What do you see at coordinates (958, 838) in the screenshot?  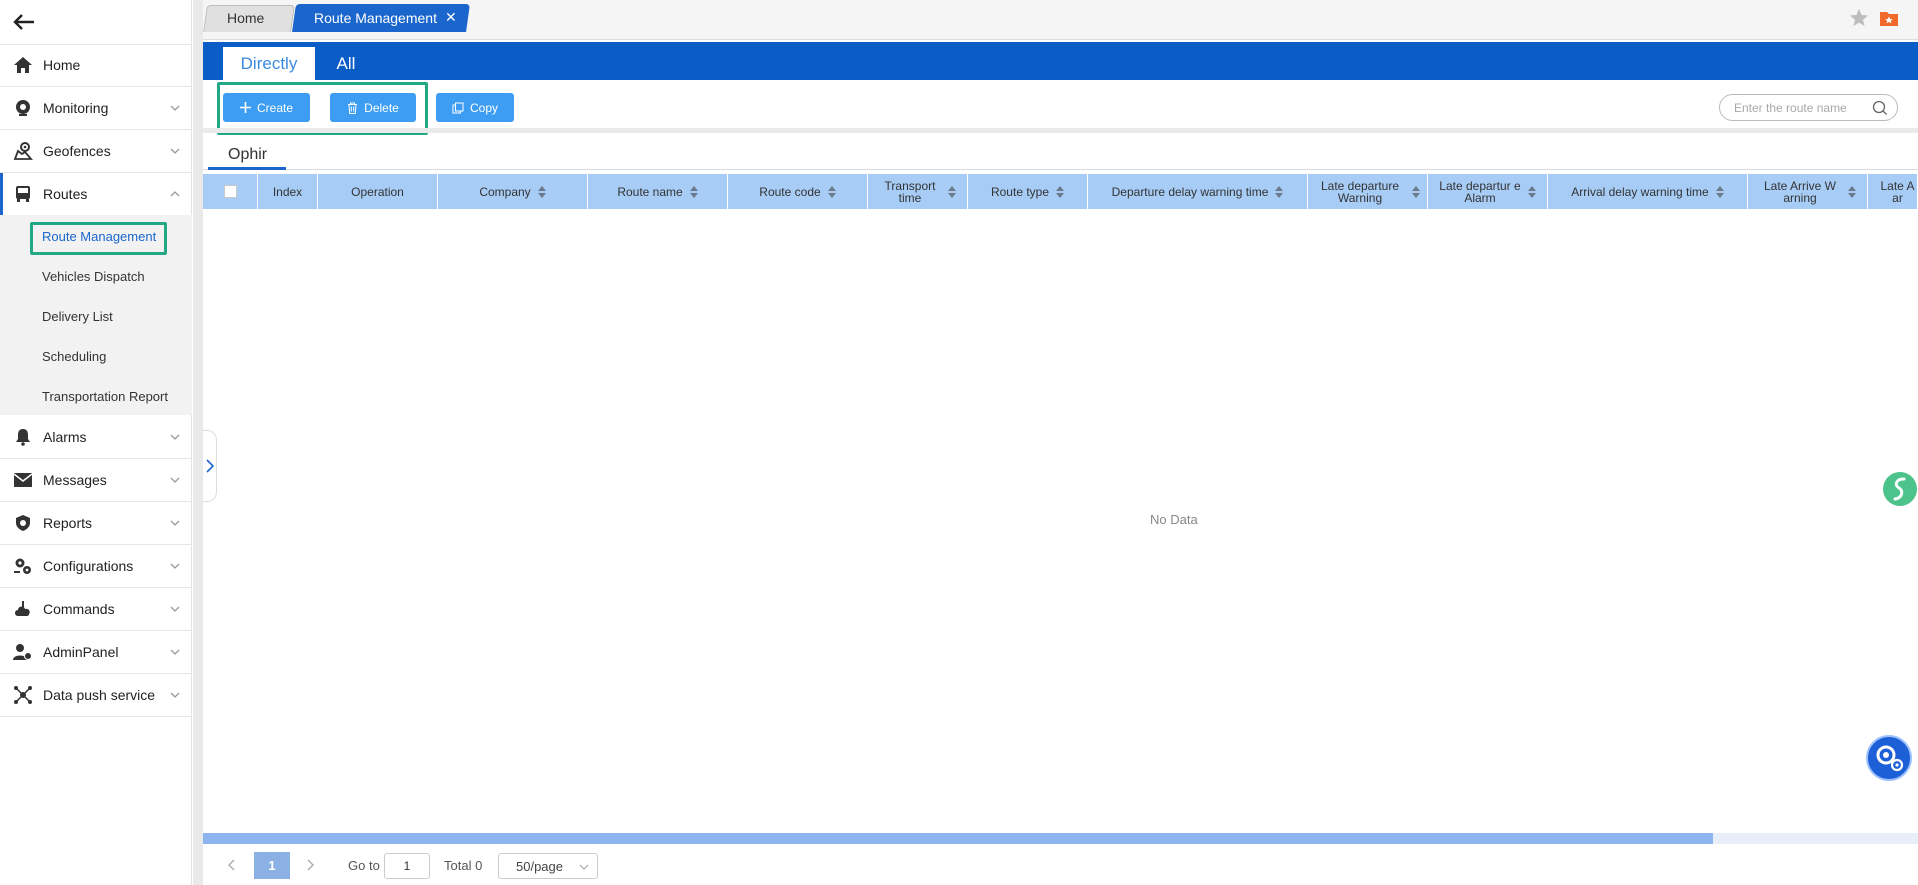 I see `horizontal-scrollbar-thumb` at bounding box center [958, 838].